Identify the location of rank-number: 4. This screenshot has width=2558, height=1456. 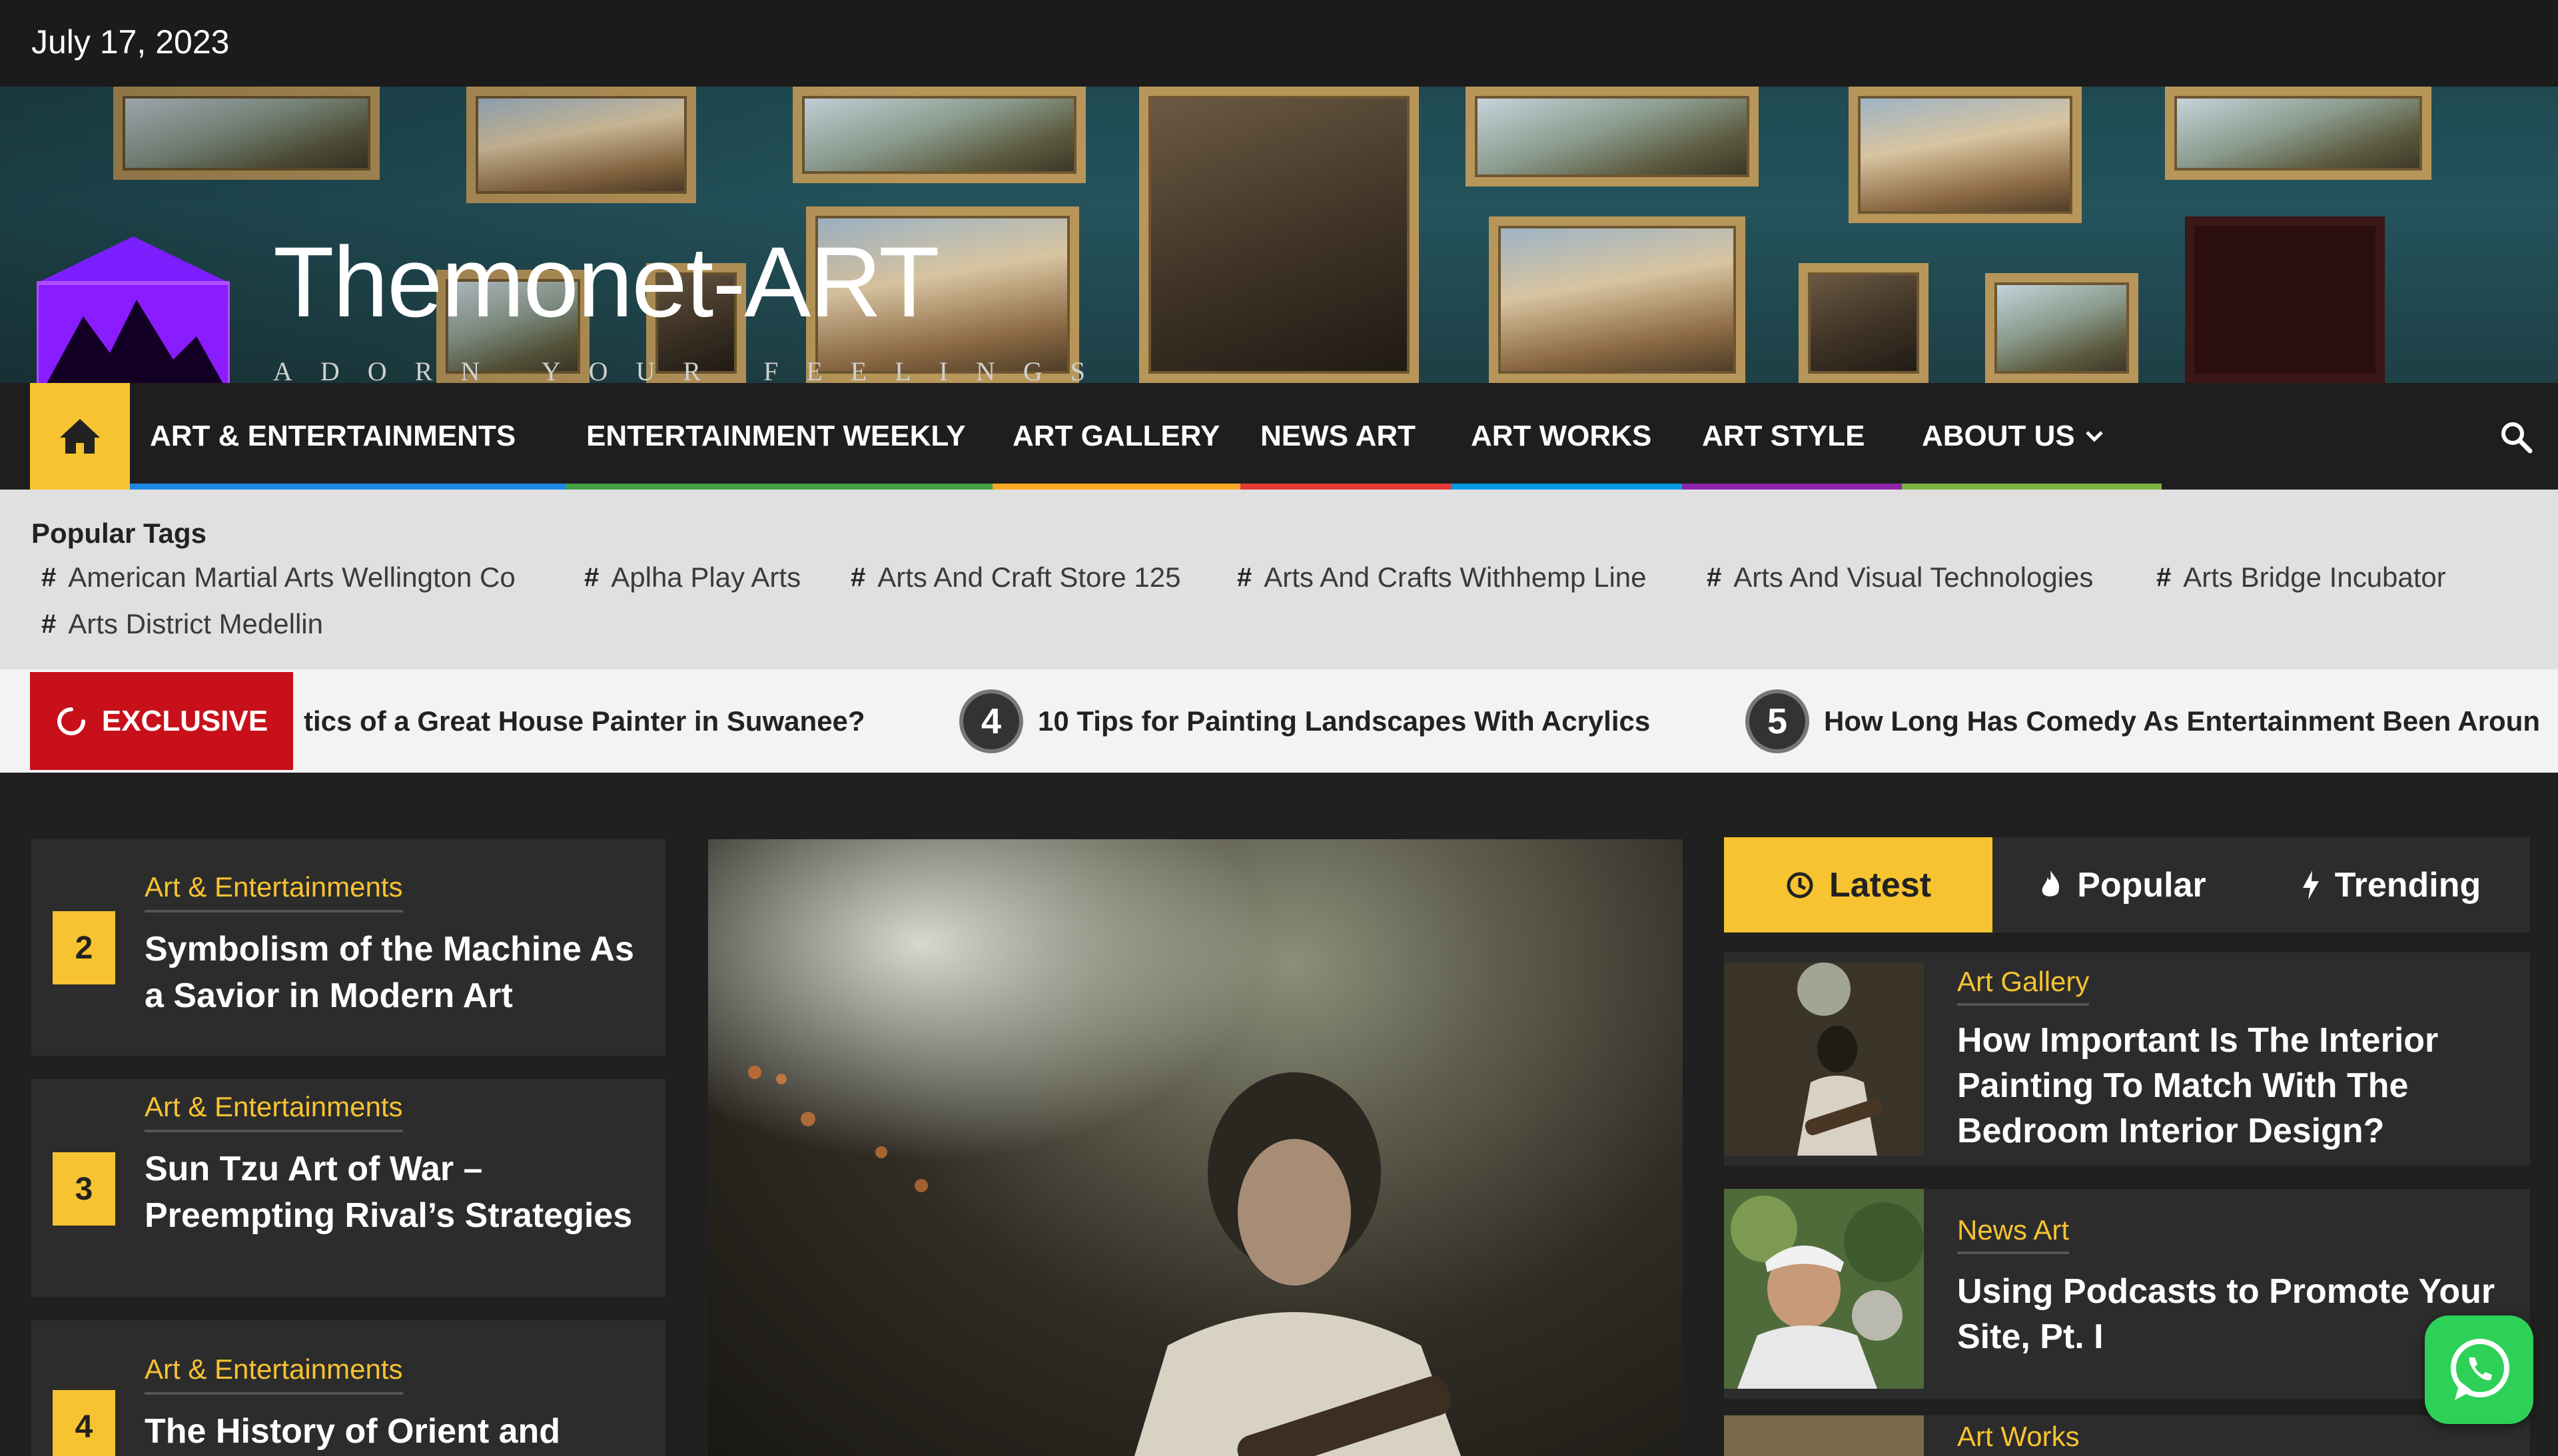
(84, 1423).